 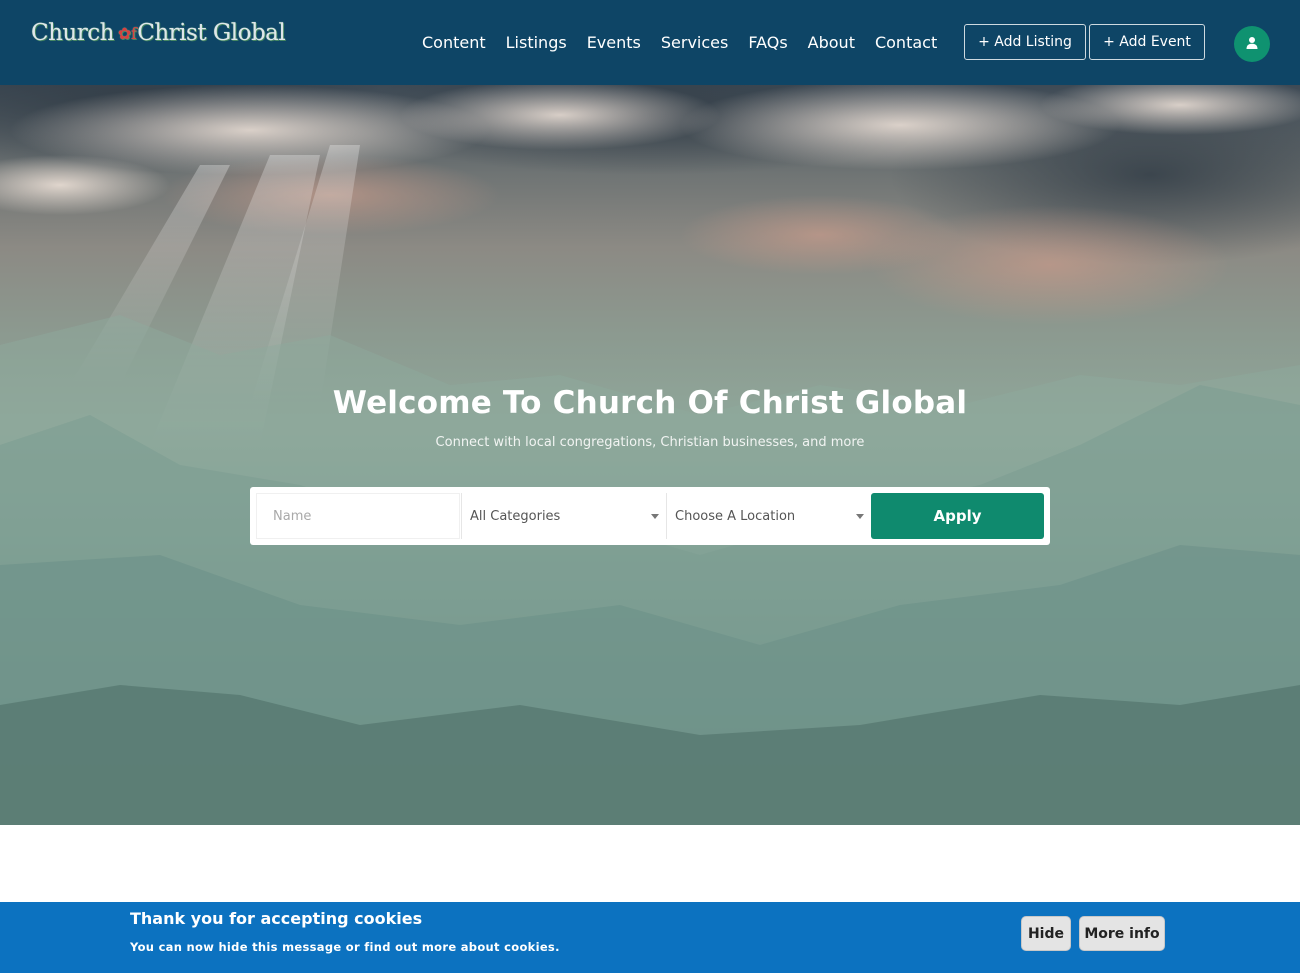 I want to click on add-listing-button: + Add Listing, so click(x=1025, y=42).